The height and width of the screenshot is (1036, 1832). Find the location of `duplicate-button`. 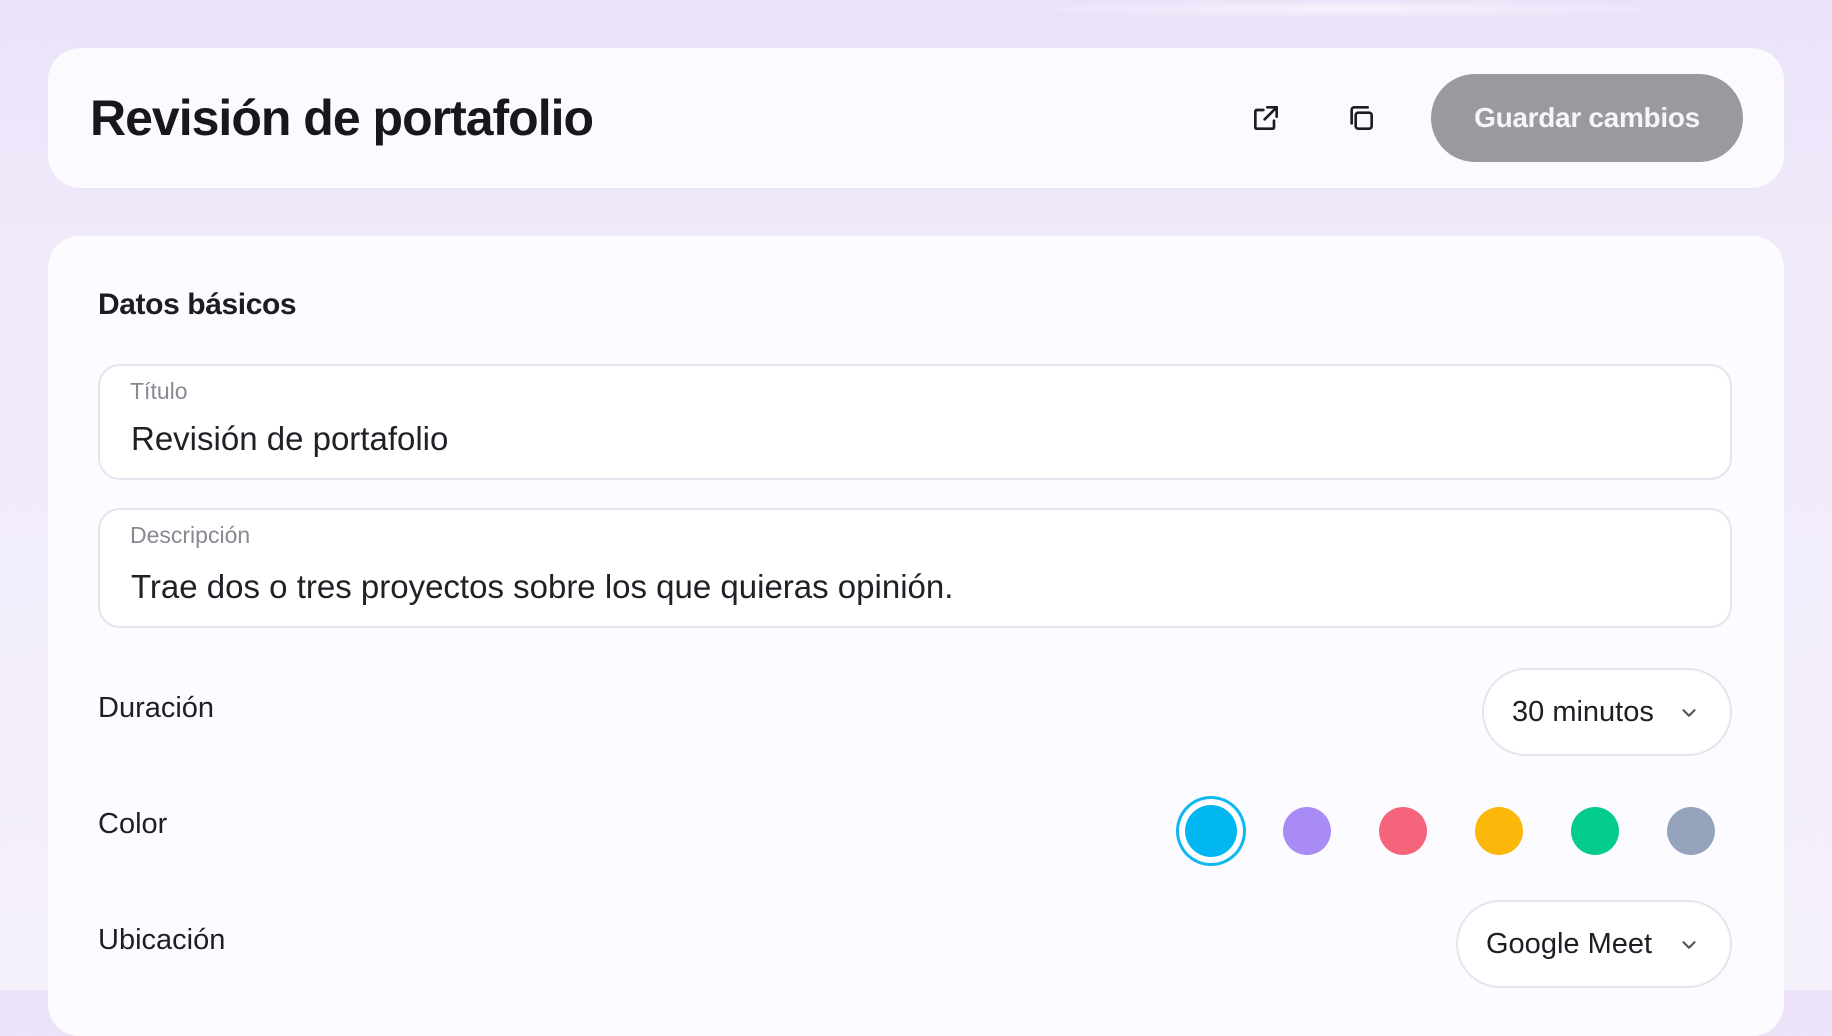

duplicate-button is located at coordinates (1361, 118).